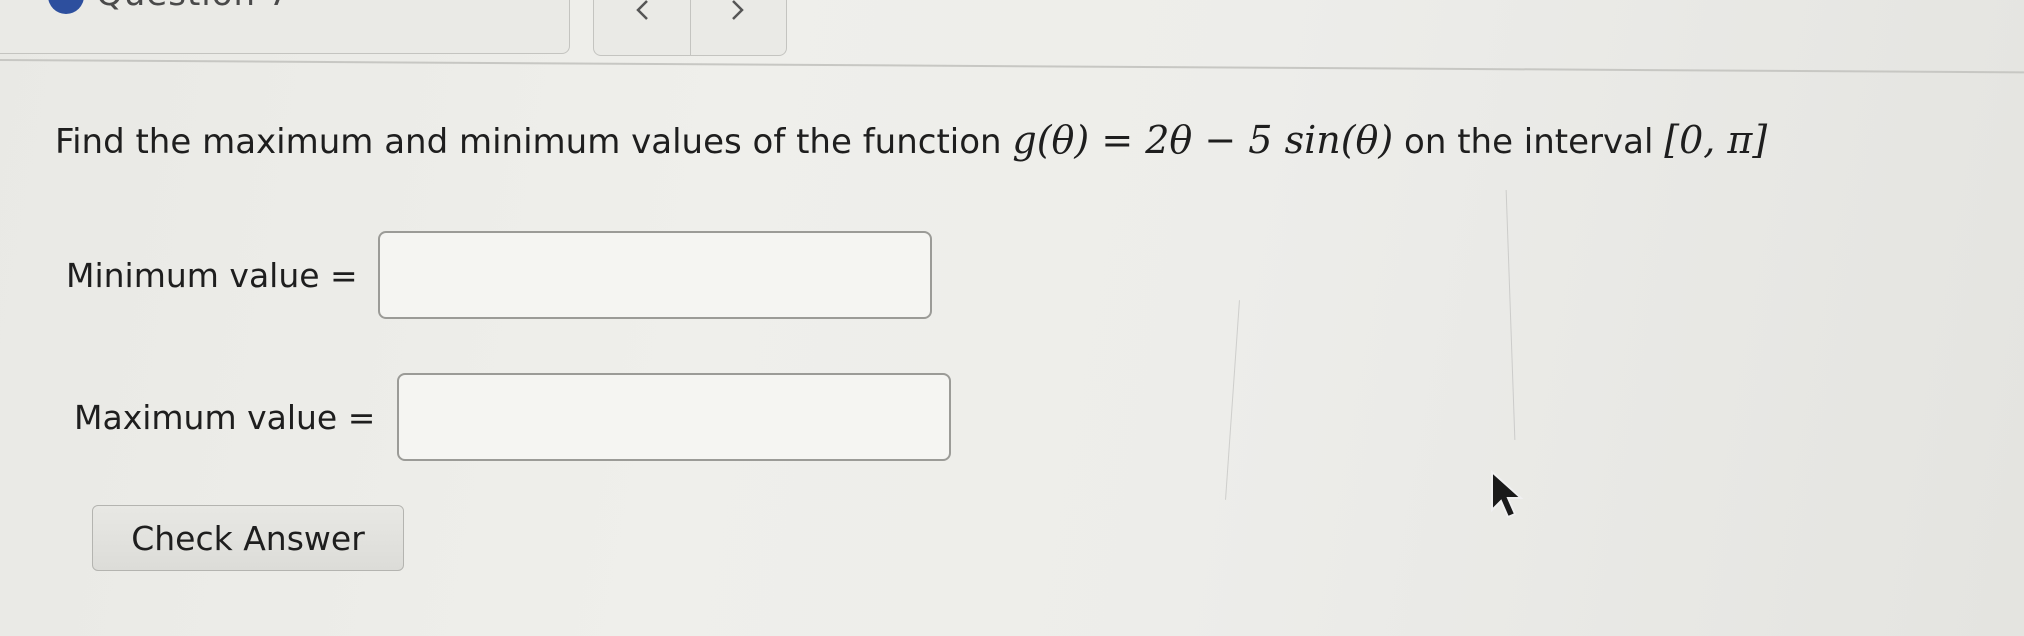  Describe the element at coordinates (1203, 140) in the screenshot. I see `function-expression: g(θ) = 2θ − 5 sin(θ)` at that location.